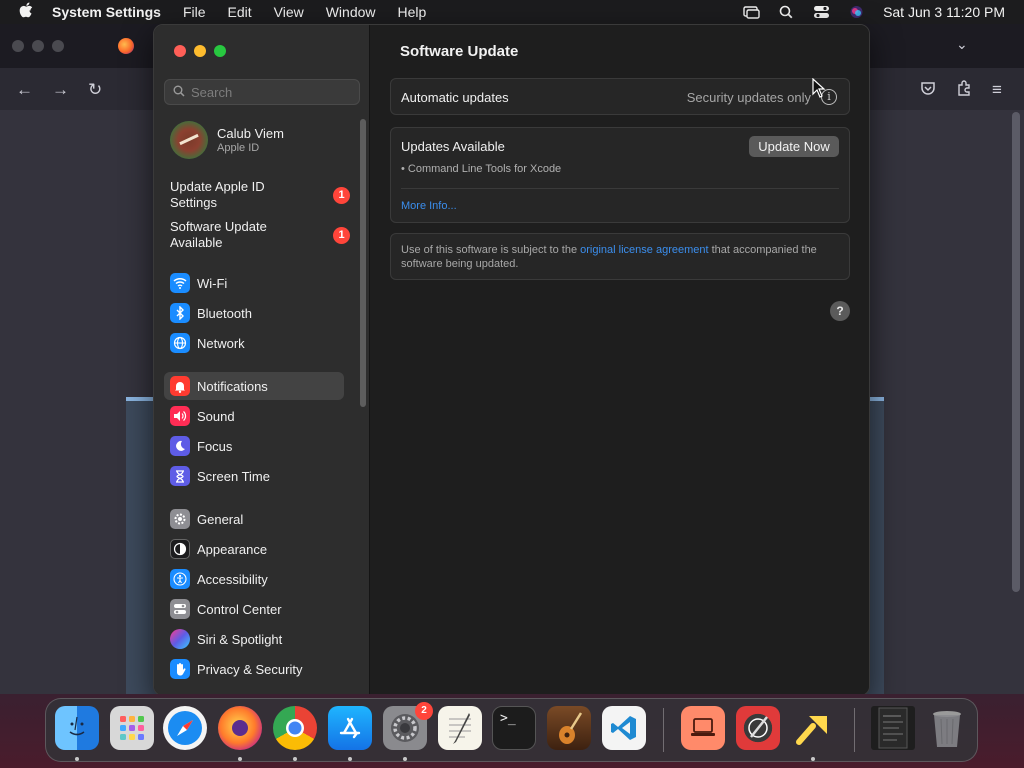  I want to click on sidebar-item-focus: Focus, so click(254, 446).